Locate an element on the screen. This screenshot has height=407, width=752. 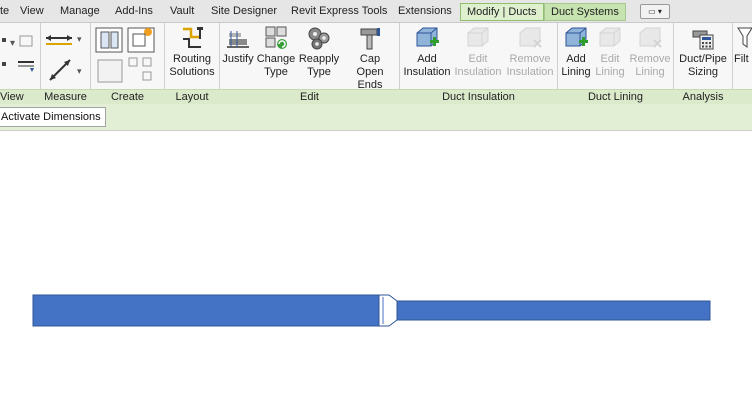
change-type-label-1: Change is located at coordinates (276, 59).